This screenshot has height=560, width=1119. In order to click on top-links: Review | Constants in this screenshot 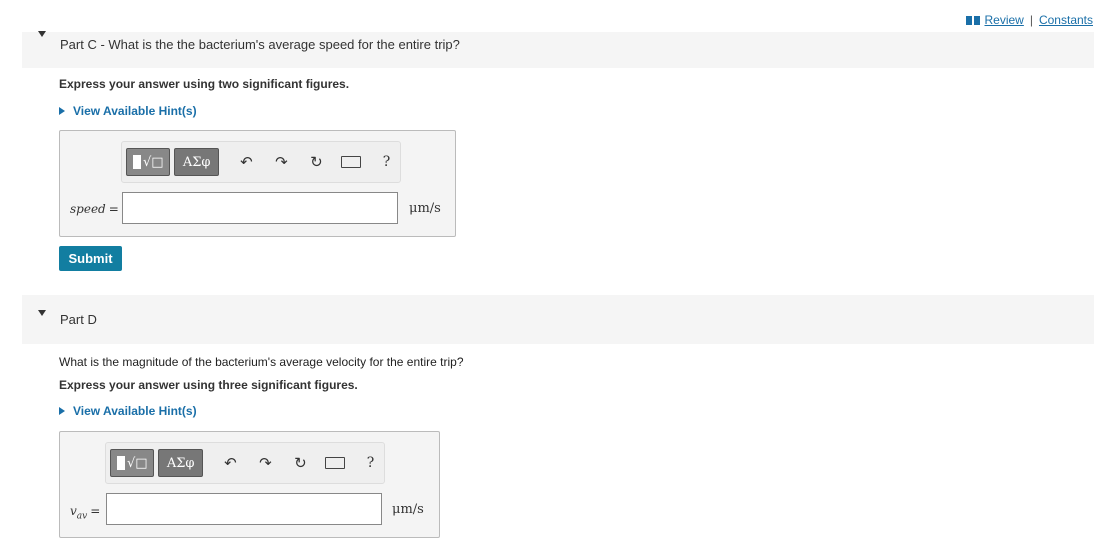, I will do `click(1029, 20)`.